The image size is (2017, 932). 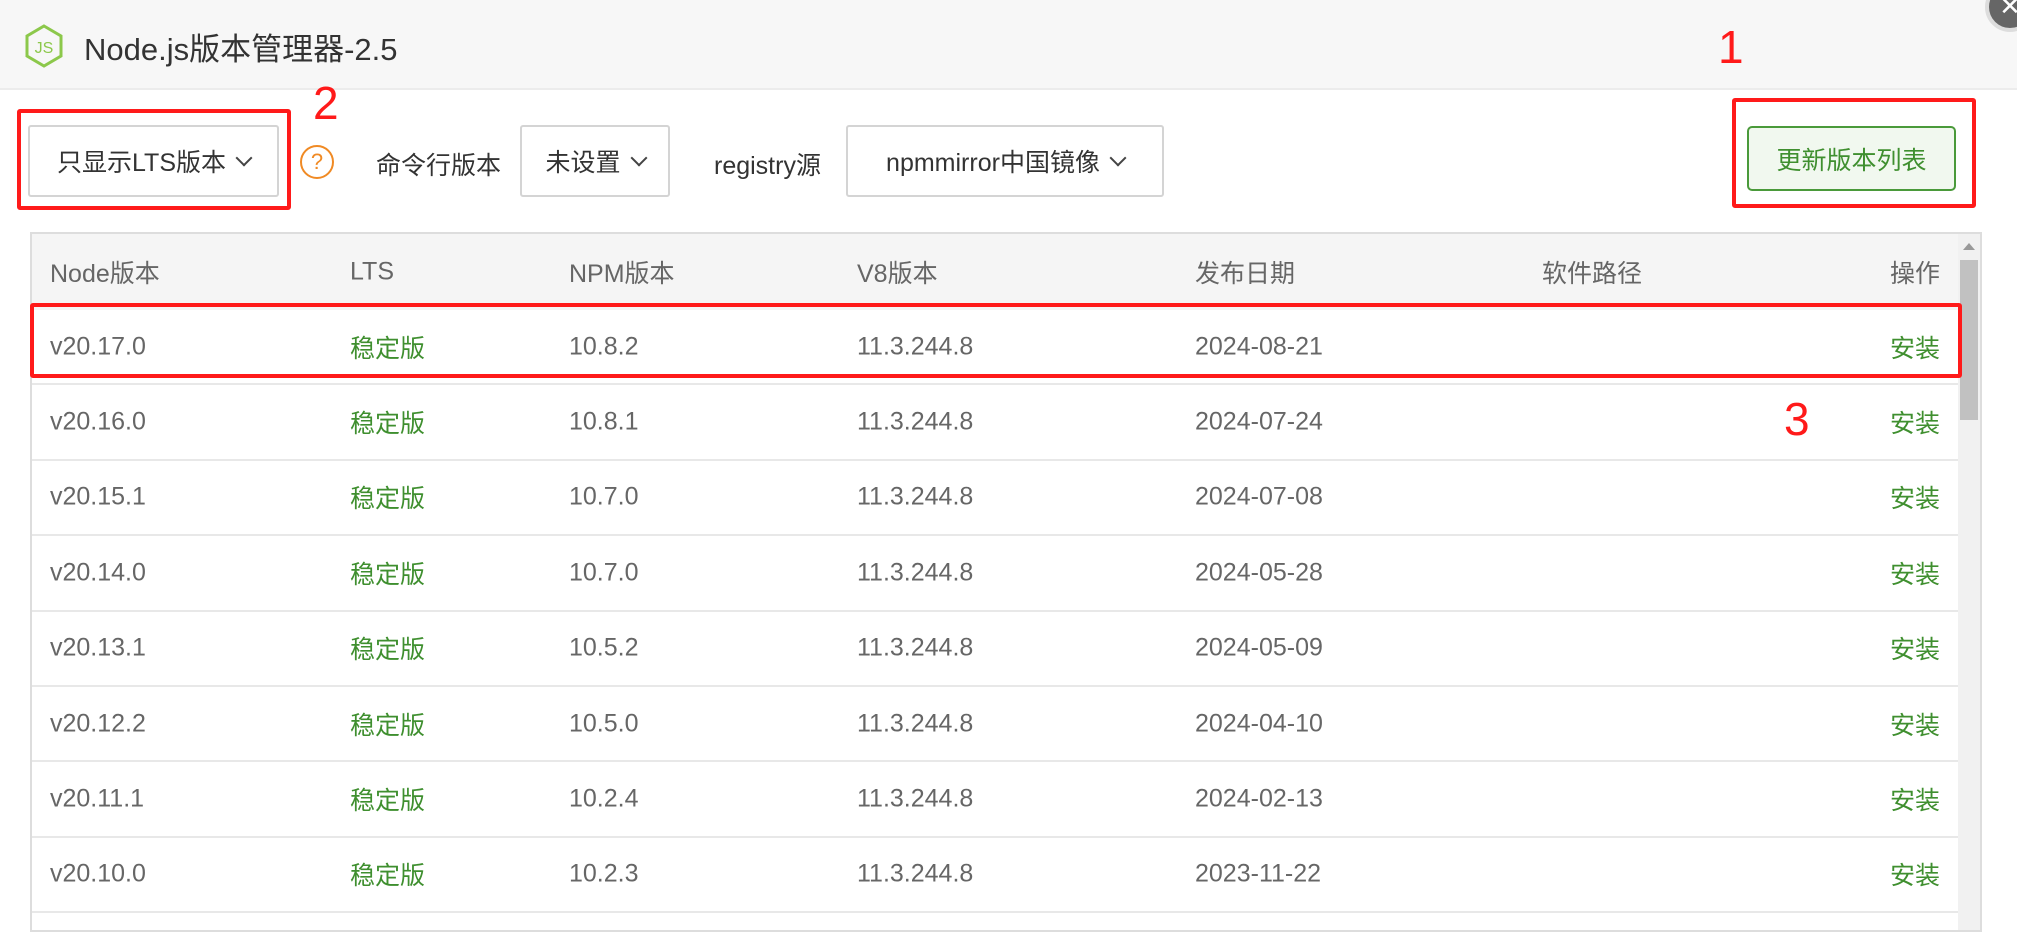 What do you see at coordinates (105, 274) in the screenshot?
I see `header-node-version: Node版本` at bounding box center [105, 274].